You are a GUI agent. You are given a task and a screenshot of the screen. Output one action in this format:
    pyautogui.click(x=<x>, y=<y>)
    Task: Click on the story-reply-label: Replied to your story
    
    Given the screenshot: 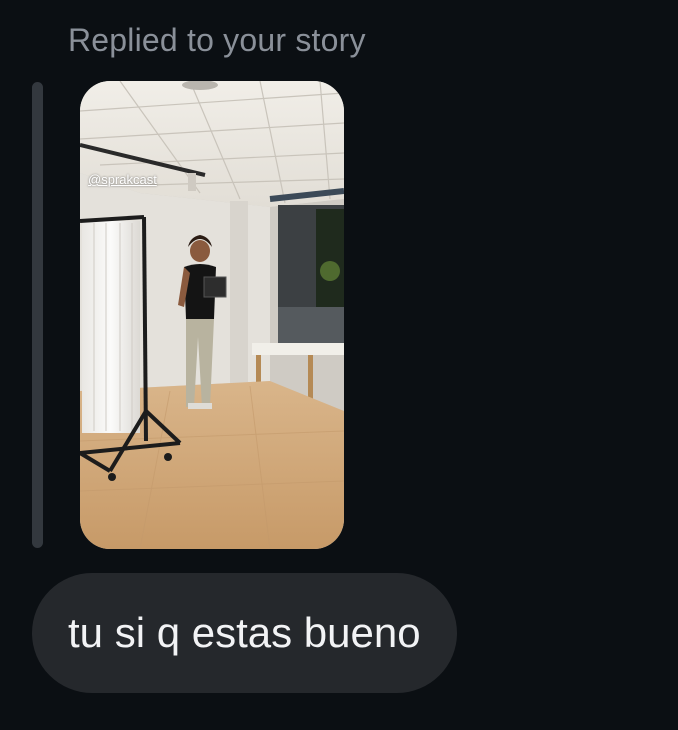 What is the action you would take?
    pyautogui.click(x=217, y=40)
    